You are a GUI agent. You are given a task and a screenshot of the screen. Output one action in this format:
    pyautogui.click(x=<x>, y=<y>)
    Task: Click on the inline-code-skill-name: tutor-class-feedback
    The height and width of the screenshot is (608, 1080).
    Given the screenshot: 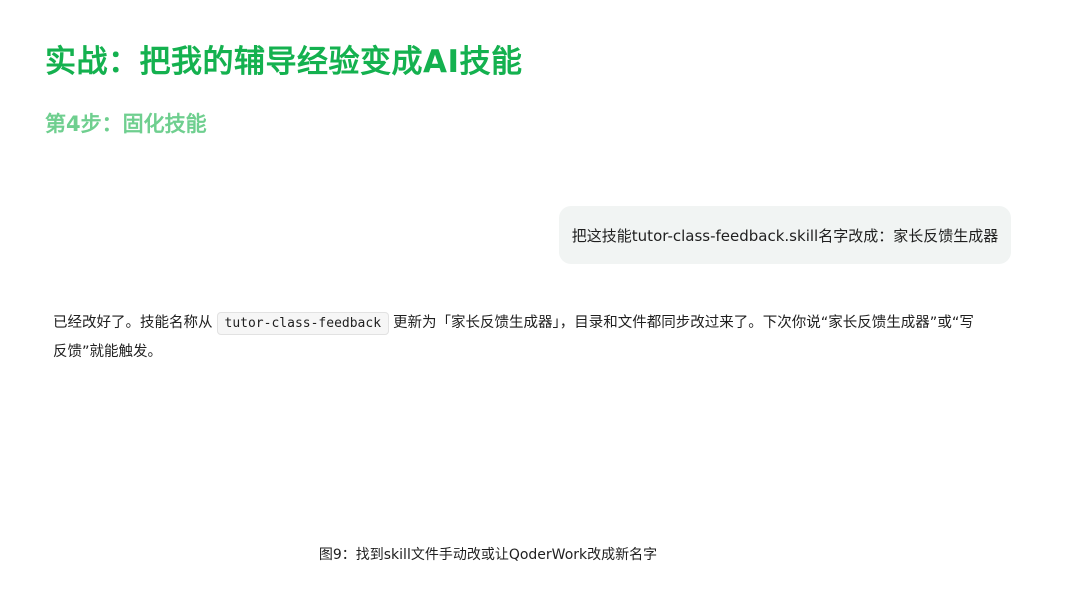 What is the action you would take?
    pyautogui.click(x=303, y=323)
    